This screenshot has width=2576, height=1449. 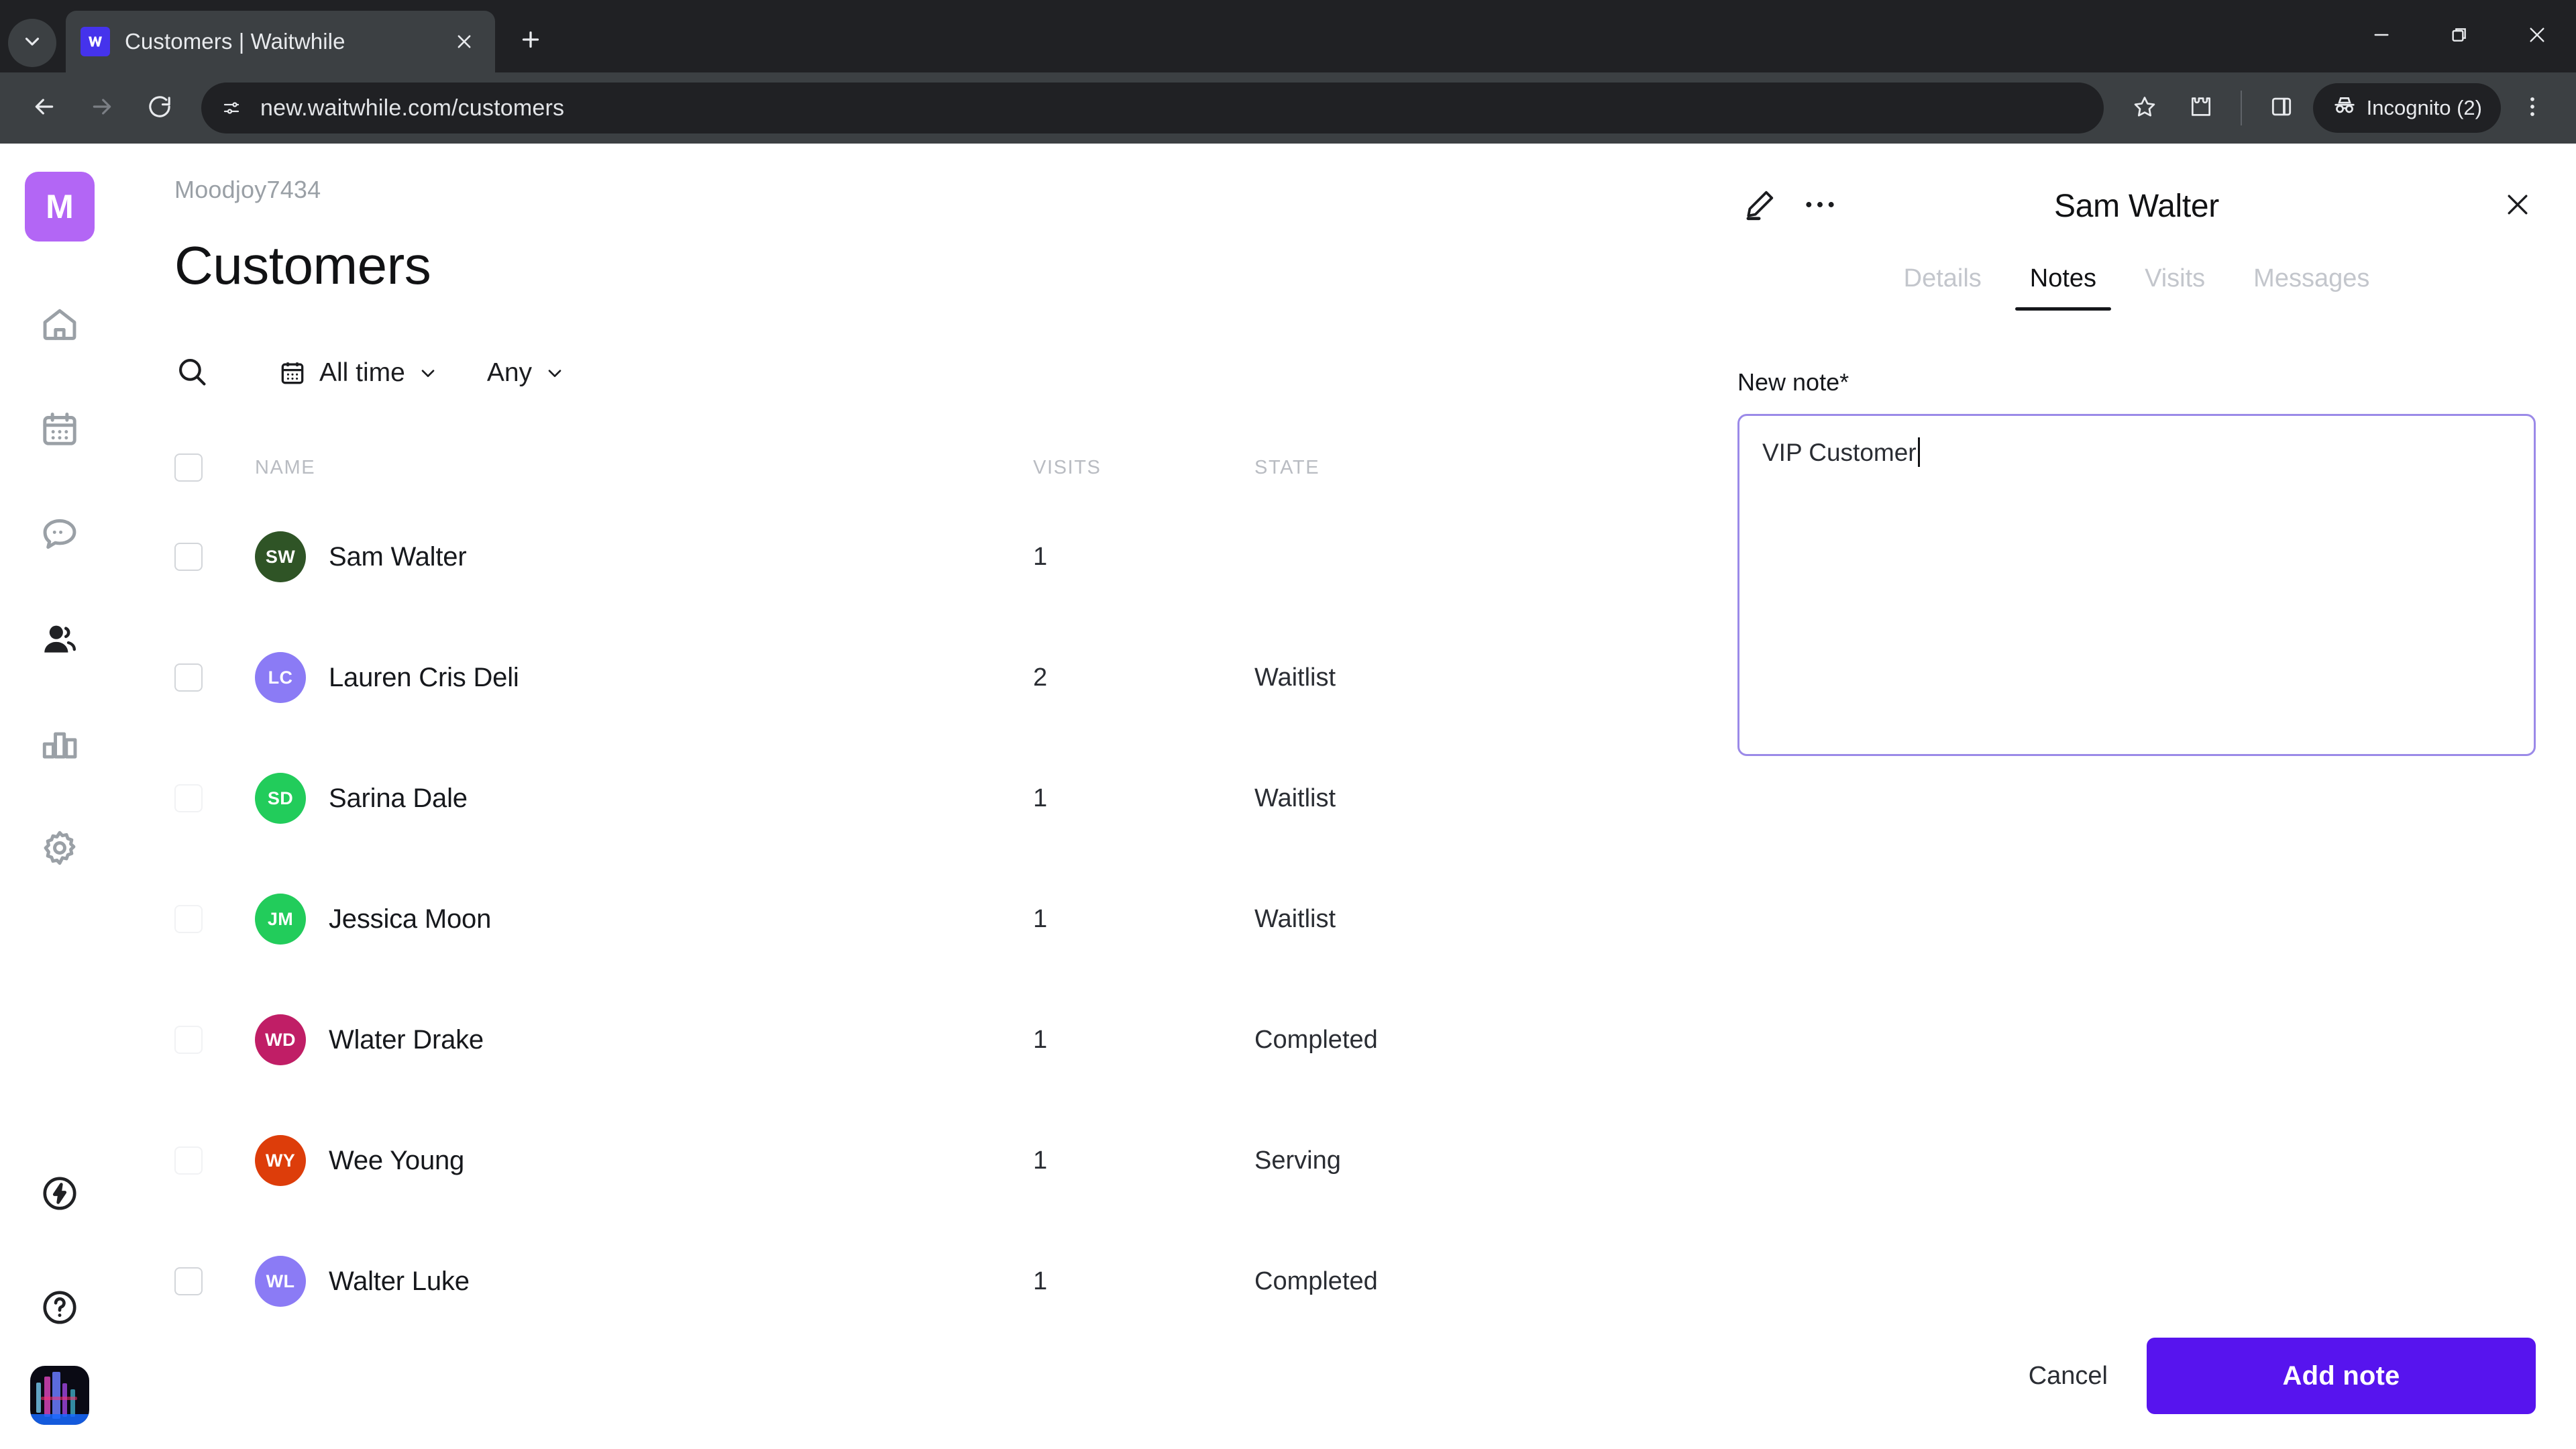 I want to click on new-note-label-text: New note, so click(x=1788, y=382).